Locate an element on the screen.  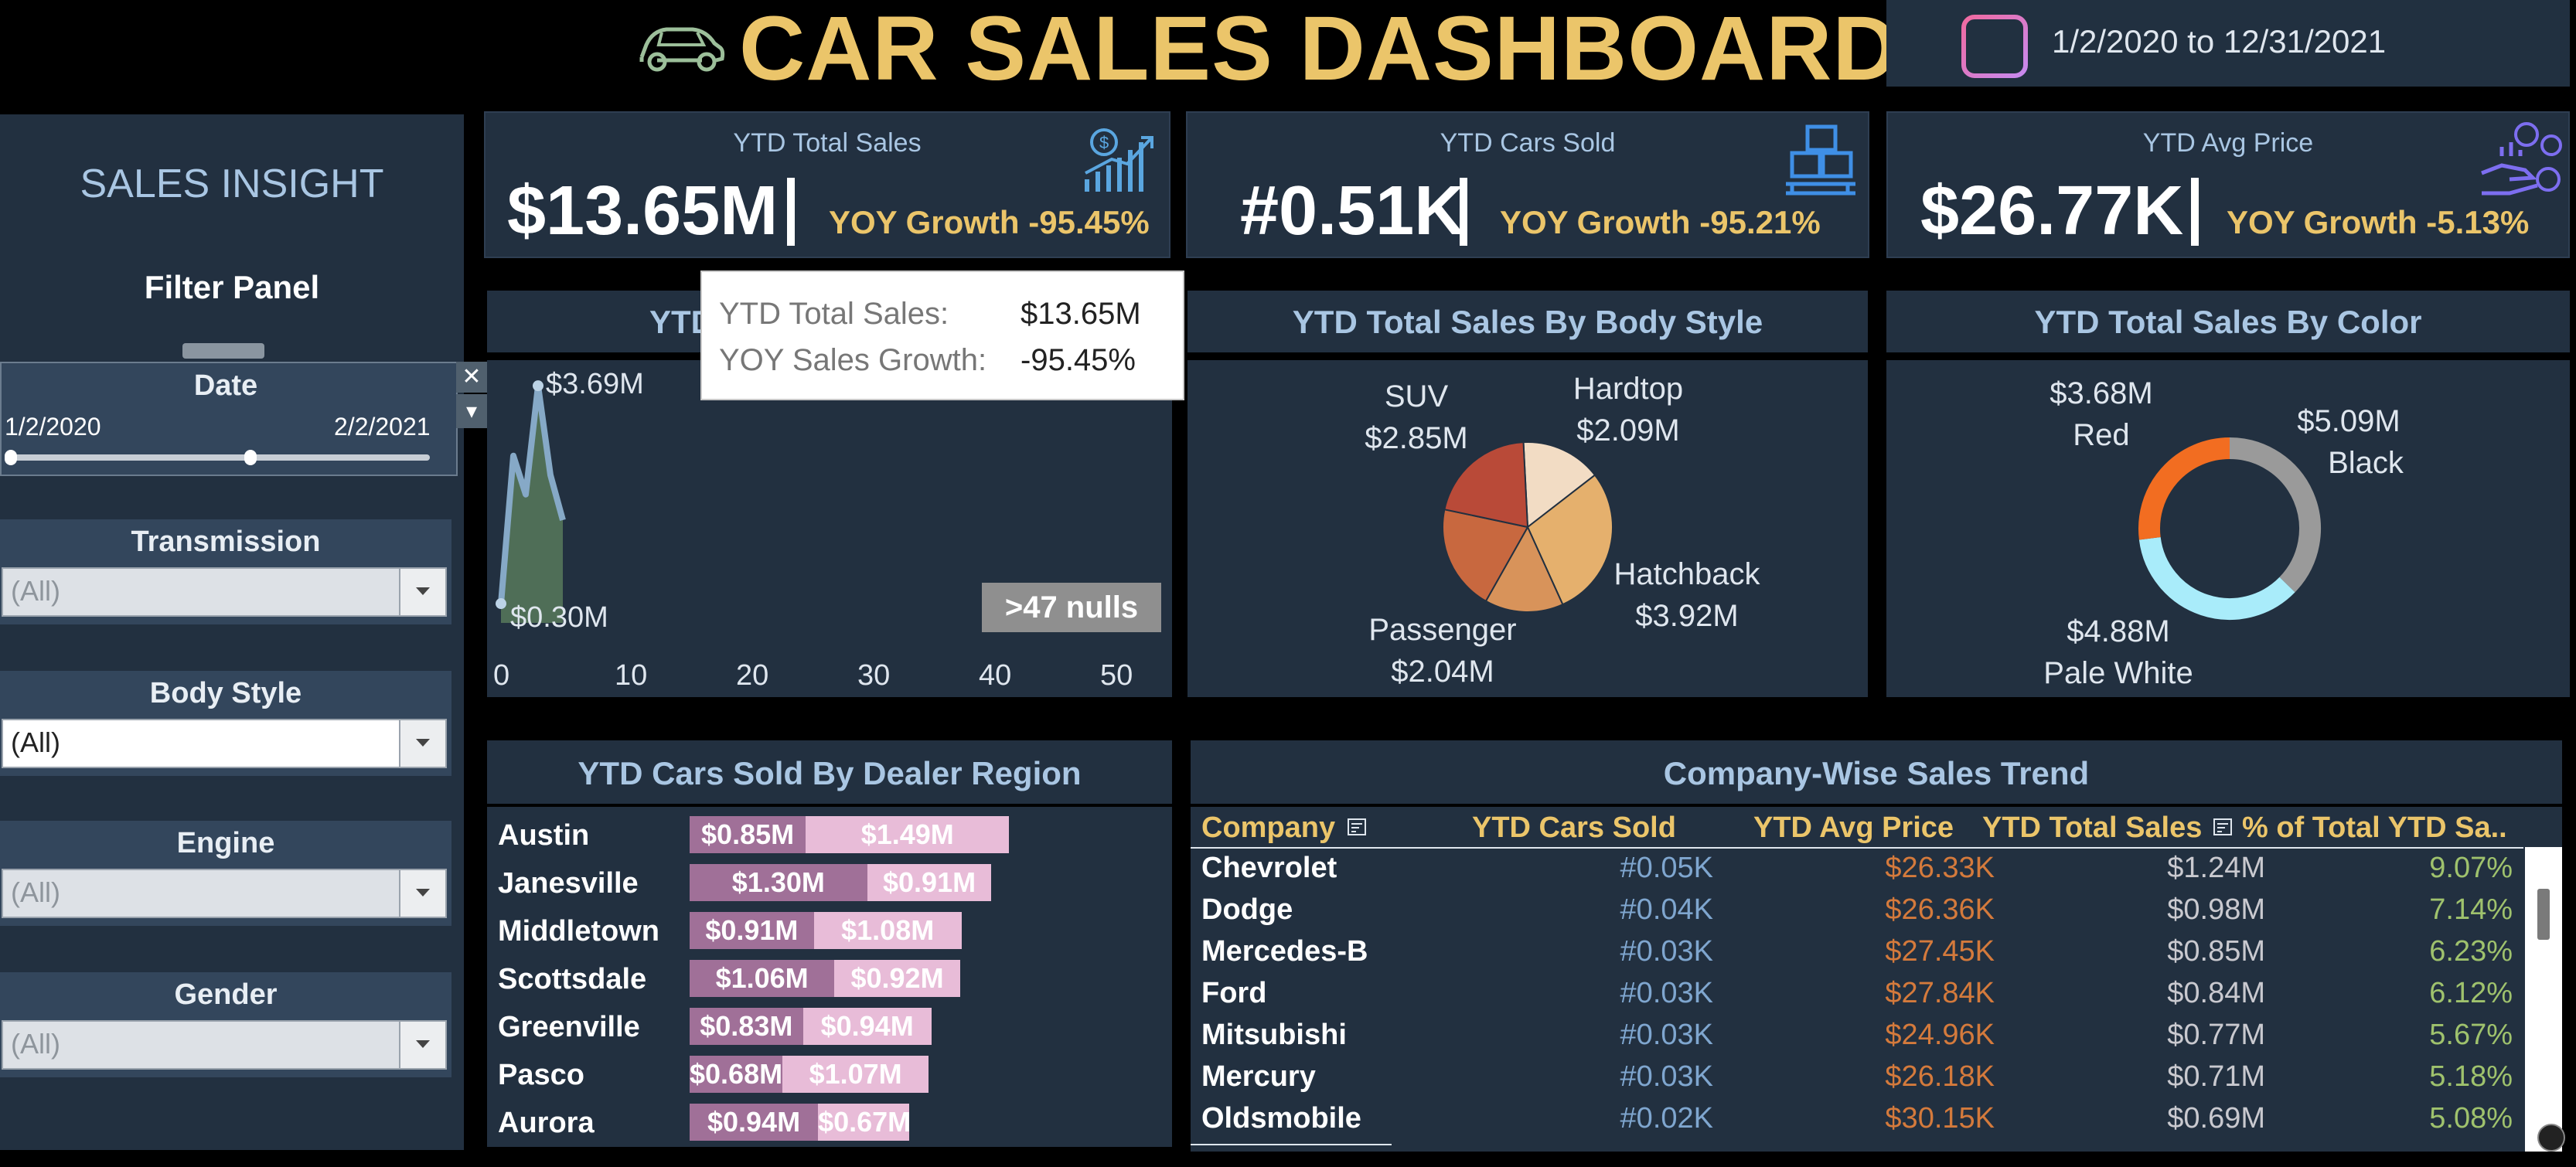
transmission-filter: Transmission (All) is located at coordinates (225, 571).